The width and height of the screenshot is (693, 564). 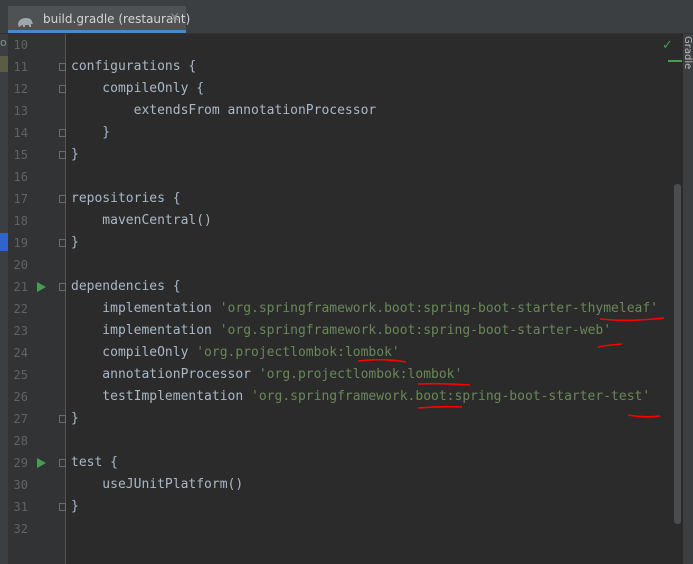 I want to click on line-number: 13, so click(x=20, y=111).